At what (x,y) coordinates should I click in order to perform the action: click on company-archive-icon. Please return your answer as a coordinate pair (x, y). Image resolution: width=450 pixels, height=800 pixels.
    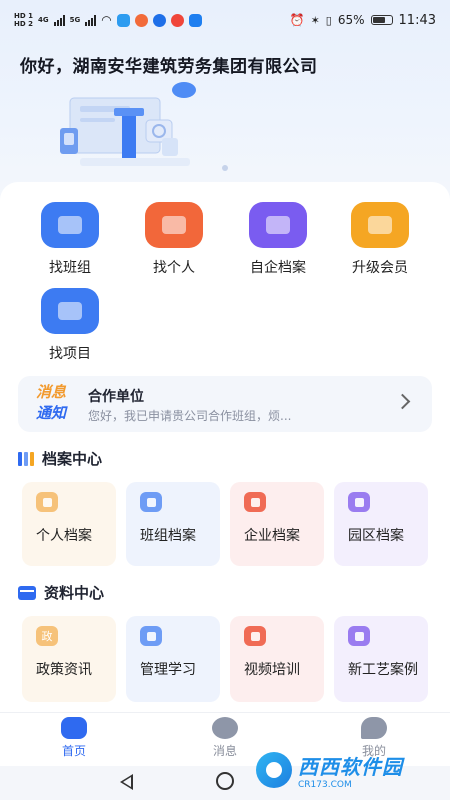
    Looking at the image, I should click on (278, 225).